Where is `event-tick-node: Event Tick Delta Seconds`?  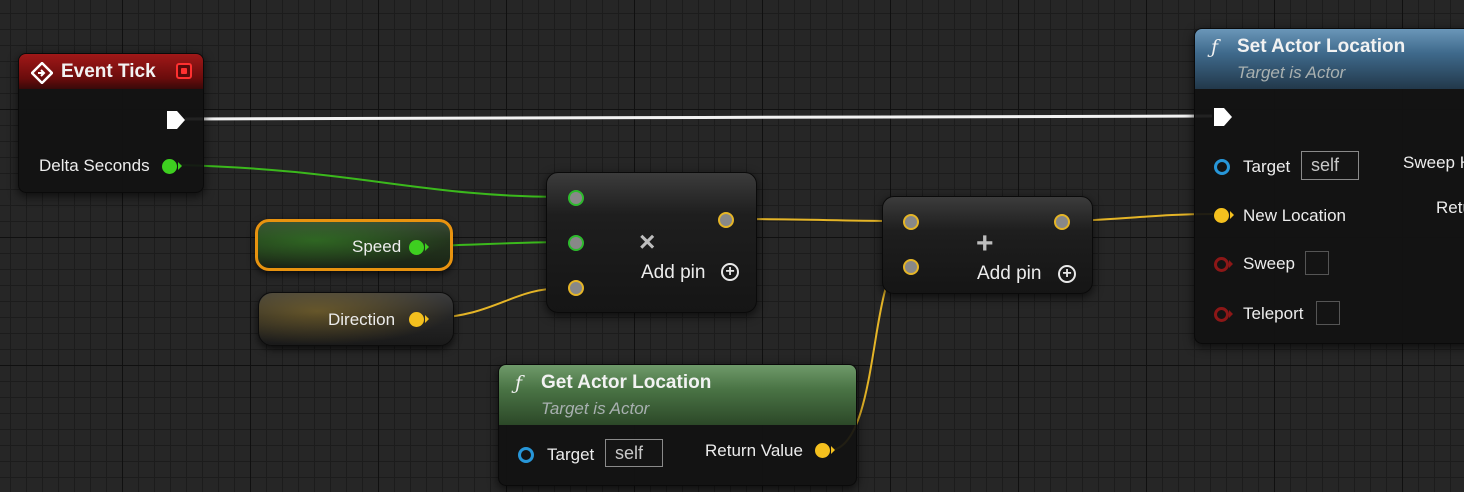
event-tick-node: Event Tick Delta Seconds is located at coordinates (111, 123).